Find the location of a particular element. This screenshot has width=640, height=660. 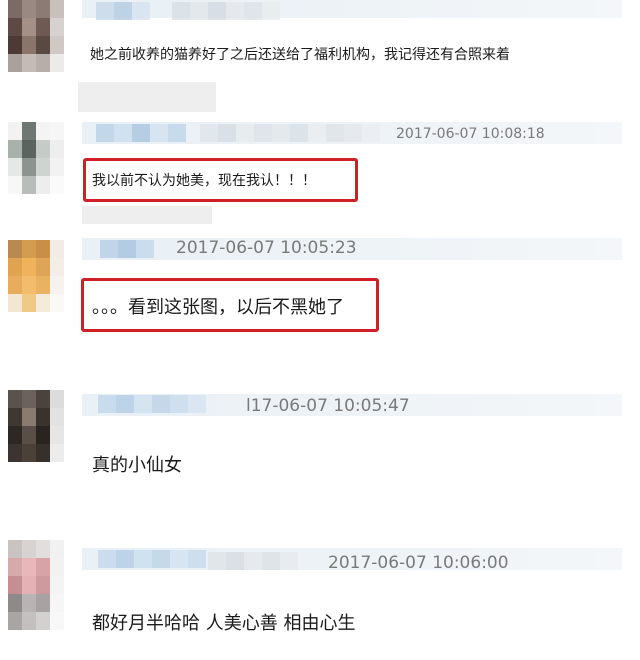

comment-header is located at coordinates (352, 9).